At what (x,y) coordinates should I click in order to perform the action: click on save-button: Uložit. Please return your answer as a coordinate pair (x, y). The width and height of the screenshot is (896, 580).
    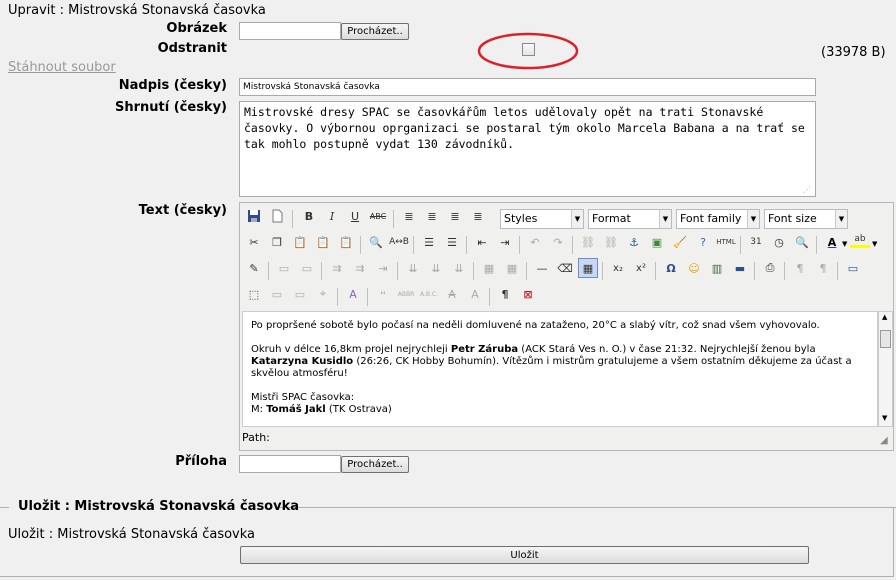
    Looking at the image, I should click on (524, 555).